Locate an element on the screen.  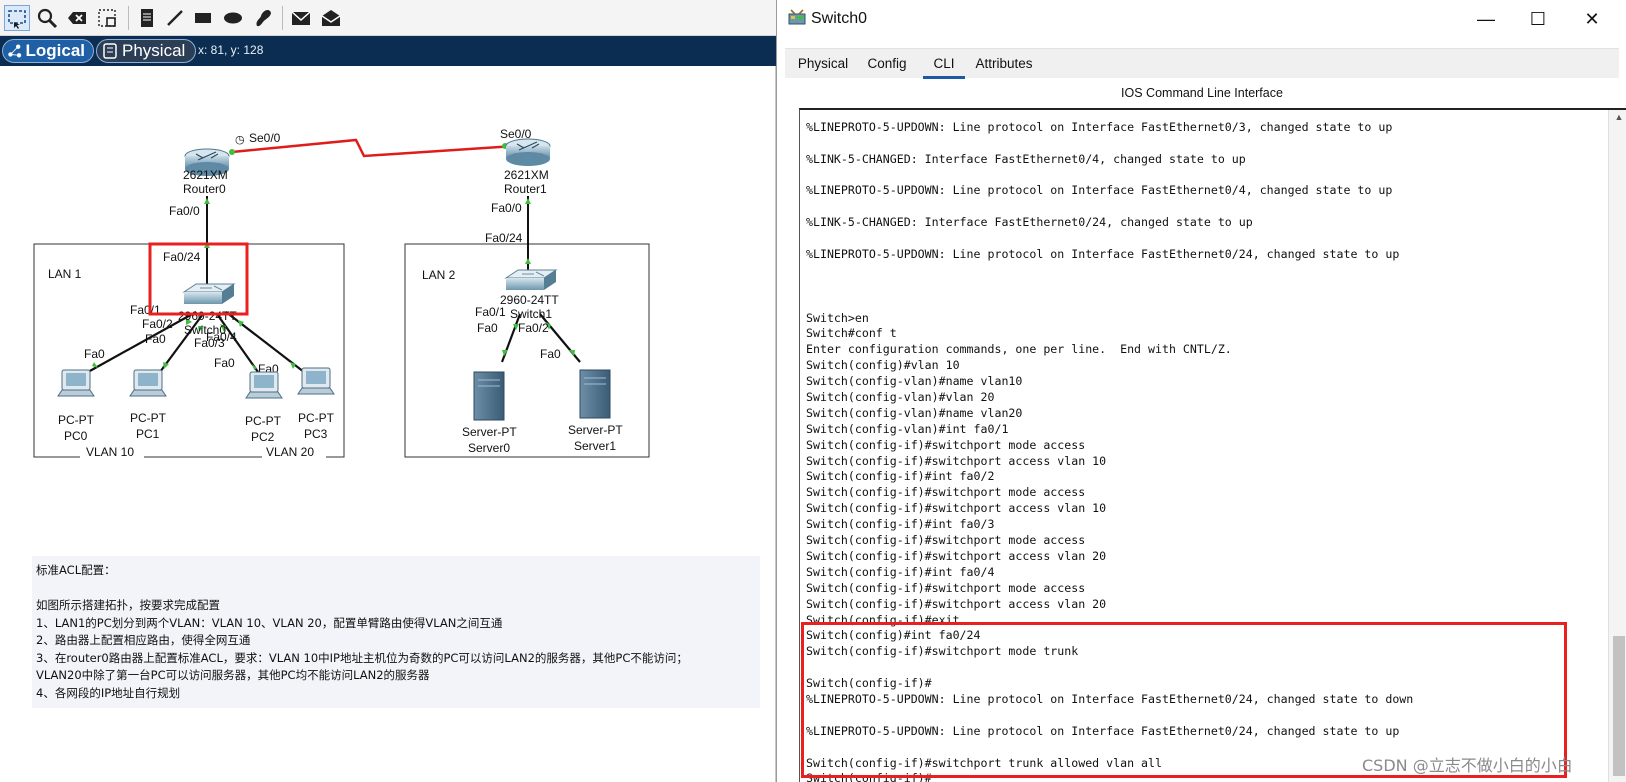
resize-icon is located at coordinates (107, 18).